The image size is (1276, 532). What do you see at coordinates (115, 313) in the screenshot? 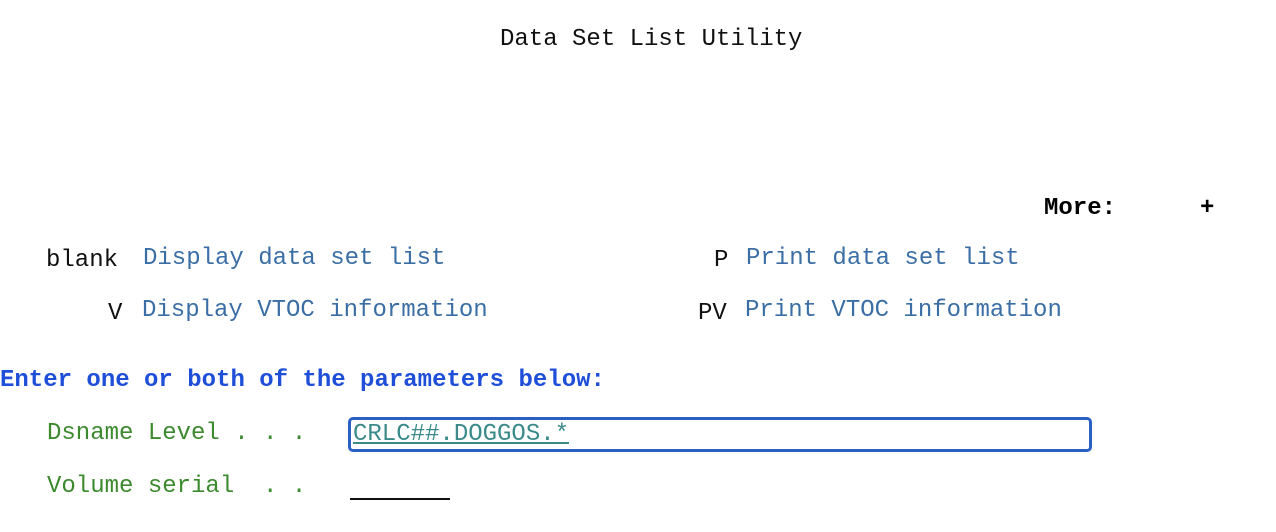
I see `option-key-v: V` at bounding box center [115, 313].